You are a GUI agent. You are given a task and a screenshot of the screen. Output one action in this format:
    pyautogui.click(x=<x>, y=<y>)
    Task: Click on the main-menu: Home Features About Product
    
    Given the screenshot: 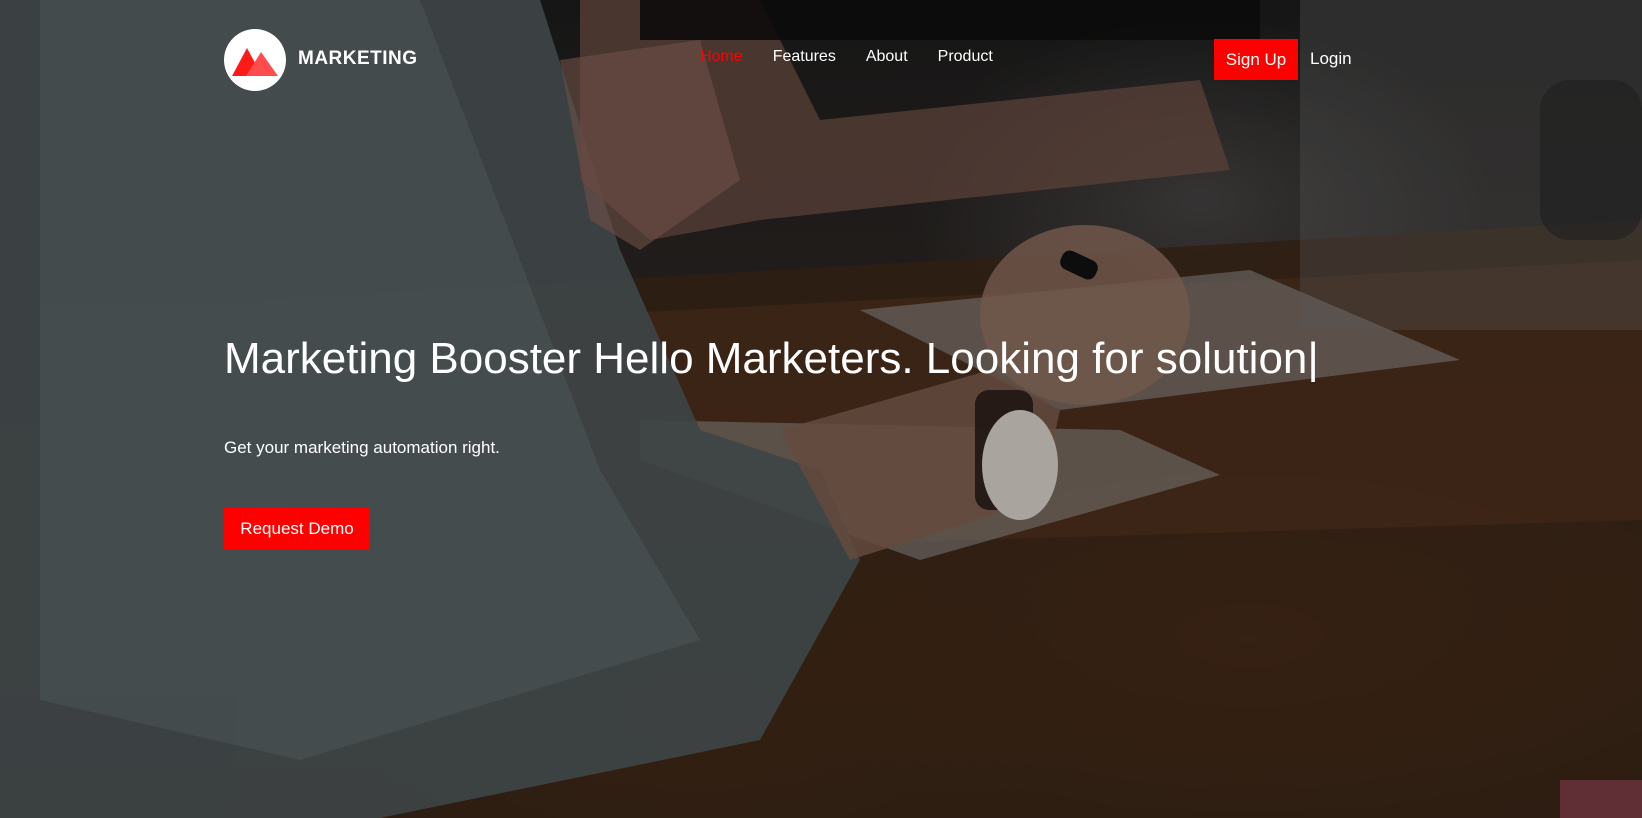 What is the action you would take?
    pyautogui.click(x=861, y=57)
    